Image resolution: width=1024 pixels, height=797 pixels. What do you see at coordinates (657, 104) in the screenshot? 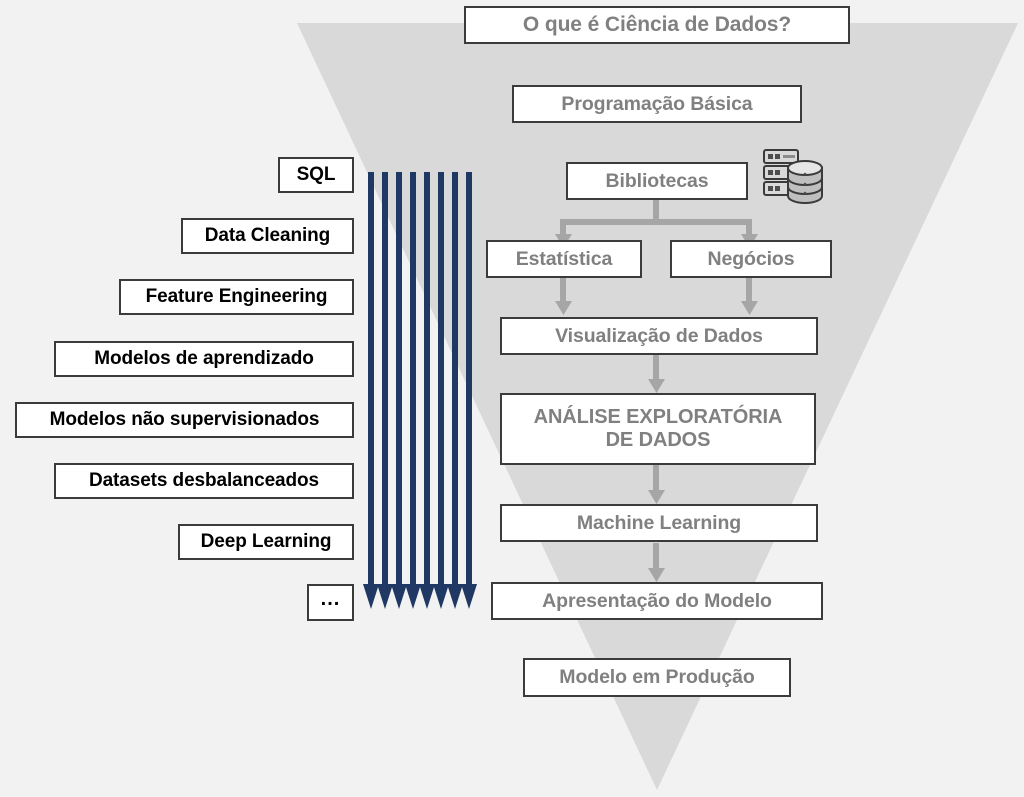
I see `box-basic-programming: Programação Básica` at bounding box center [657, 104].